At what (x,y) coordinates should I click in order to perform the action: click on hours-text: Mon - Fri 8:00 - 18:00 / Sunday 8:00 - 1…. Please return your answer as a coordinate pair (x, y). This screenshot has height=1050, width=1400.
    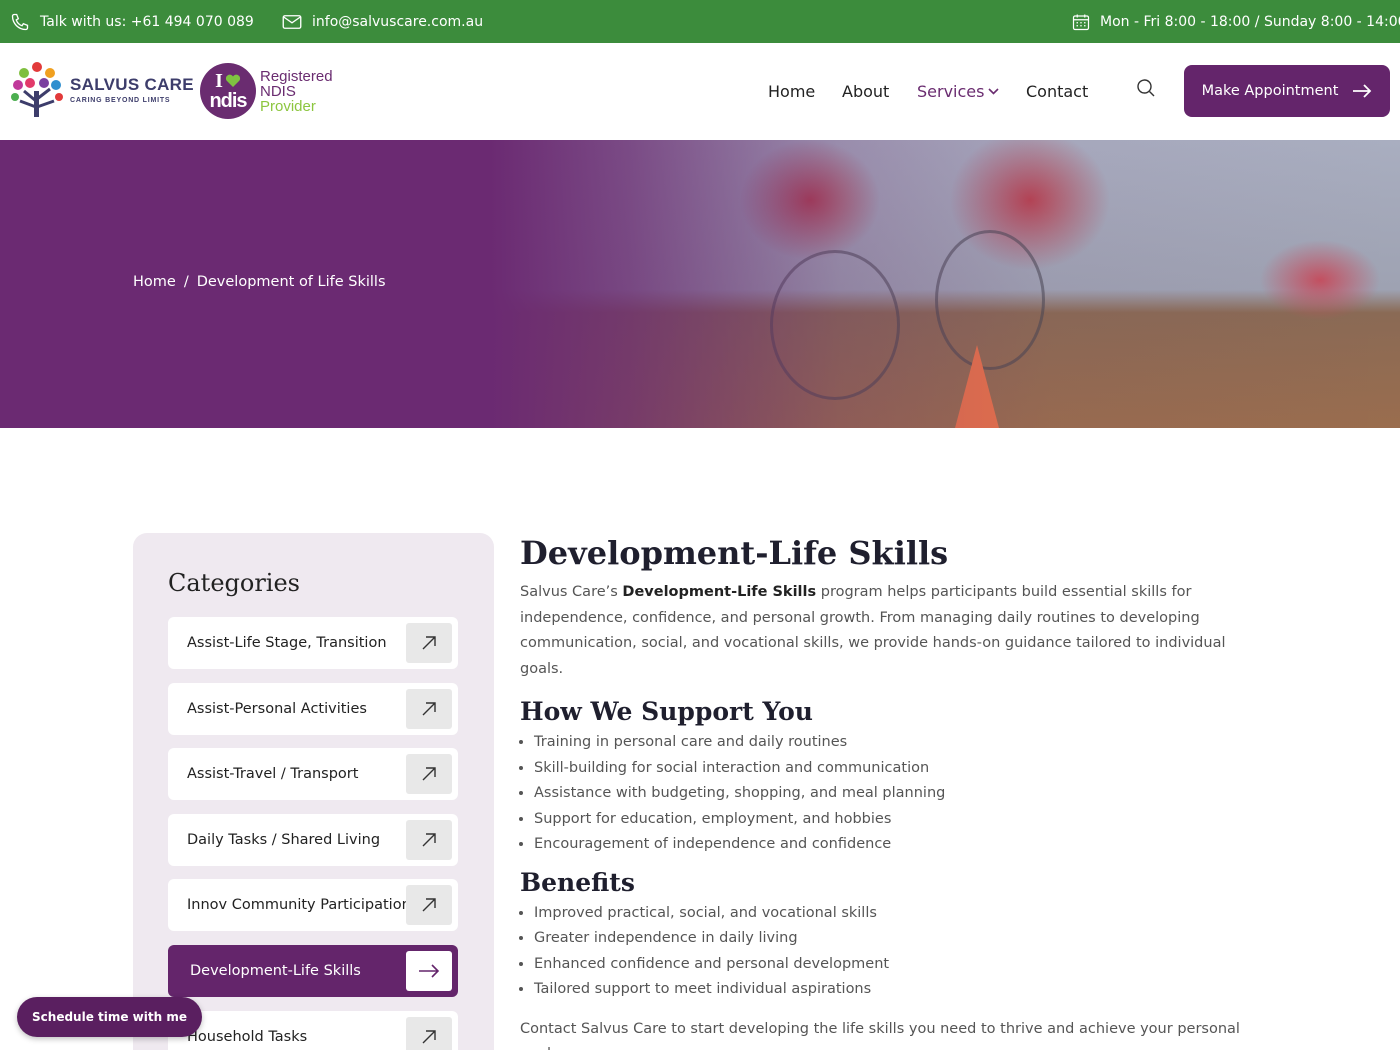
    Looking at the image, I should click on (1250, 21).